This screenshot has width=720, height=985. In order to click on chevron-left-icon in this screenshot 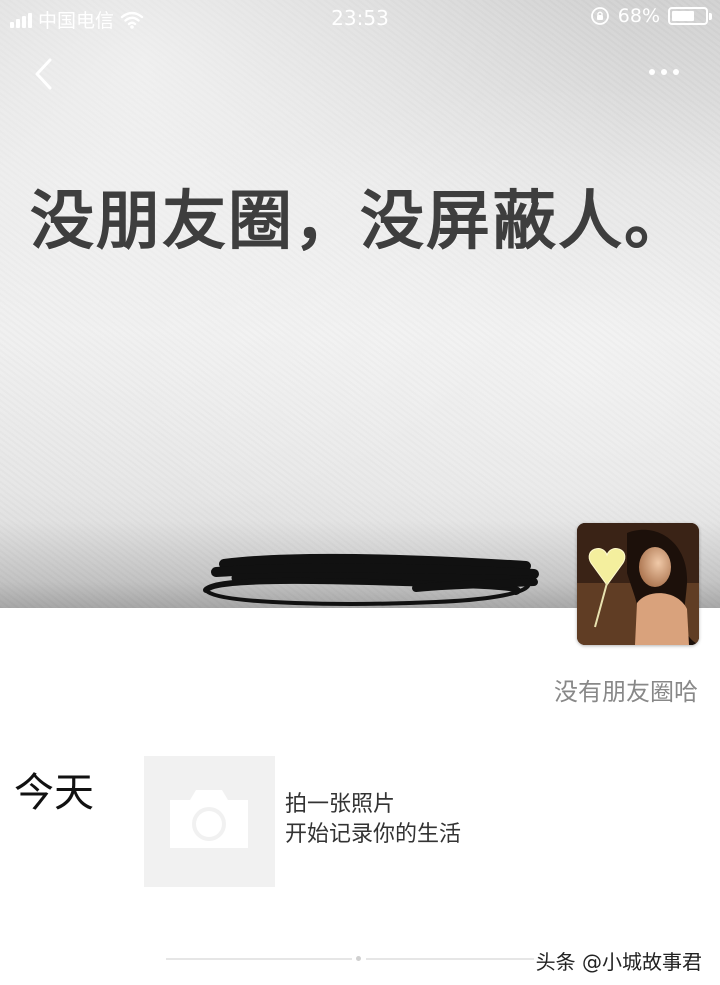, I will do `click(43, 74)`.